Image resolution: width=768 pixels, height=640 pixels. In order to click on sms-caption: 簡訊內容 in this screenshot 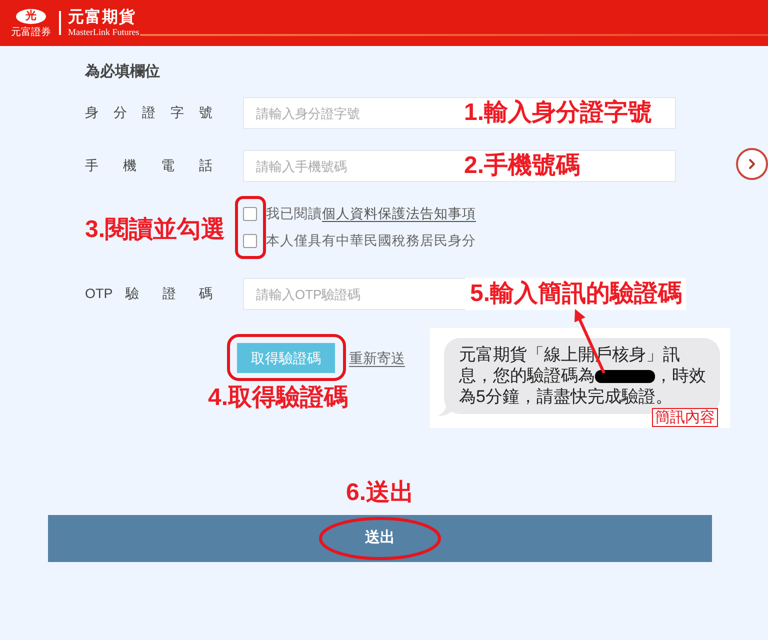, I will do `click(685, 417)`.